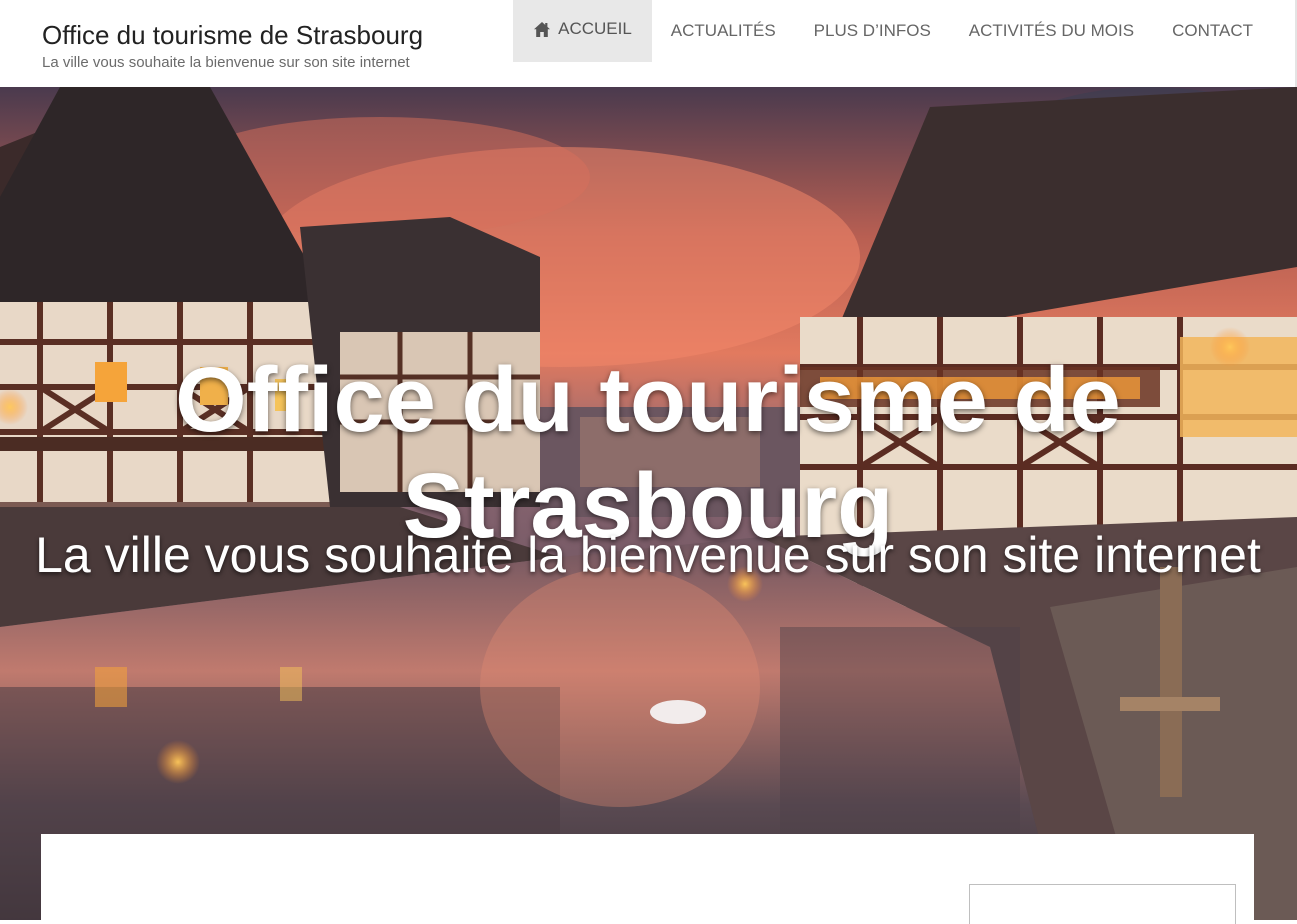 The image size is (1297, 924). I want to click on nav-item-activites-du-mois: ACTIVITÉS DU MOIS, so click(1051, 31).